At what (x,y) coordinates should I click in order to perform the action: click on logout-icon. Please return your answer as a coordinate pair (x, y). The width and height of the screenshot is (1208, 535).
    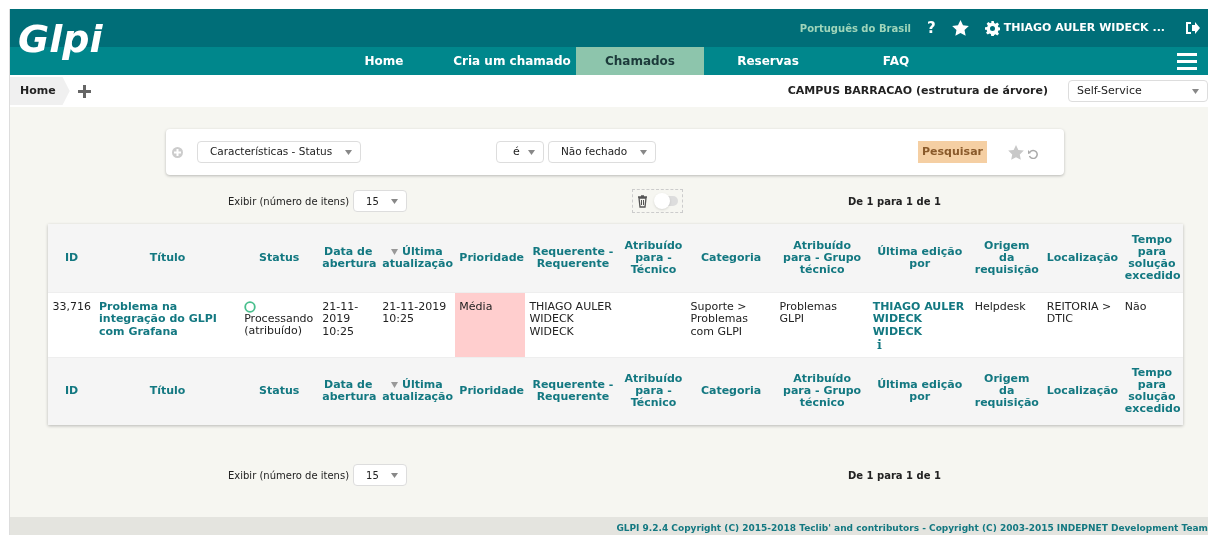
    Looking at the image, I should click on (1192, 28).